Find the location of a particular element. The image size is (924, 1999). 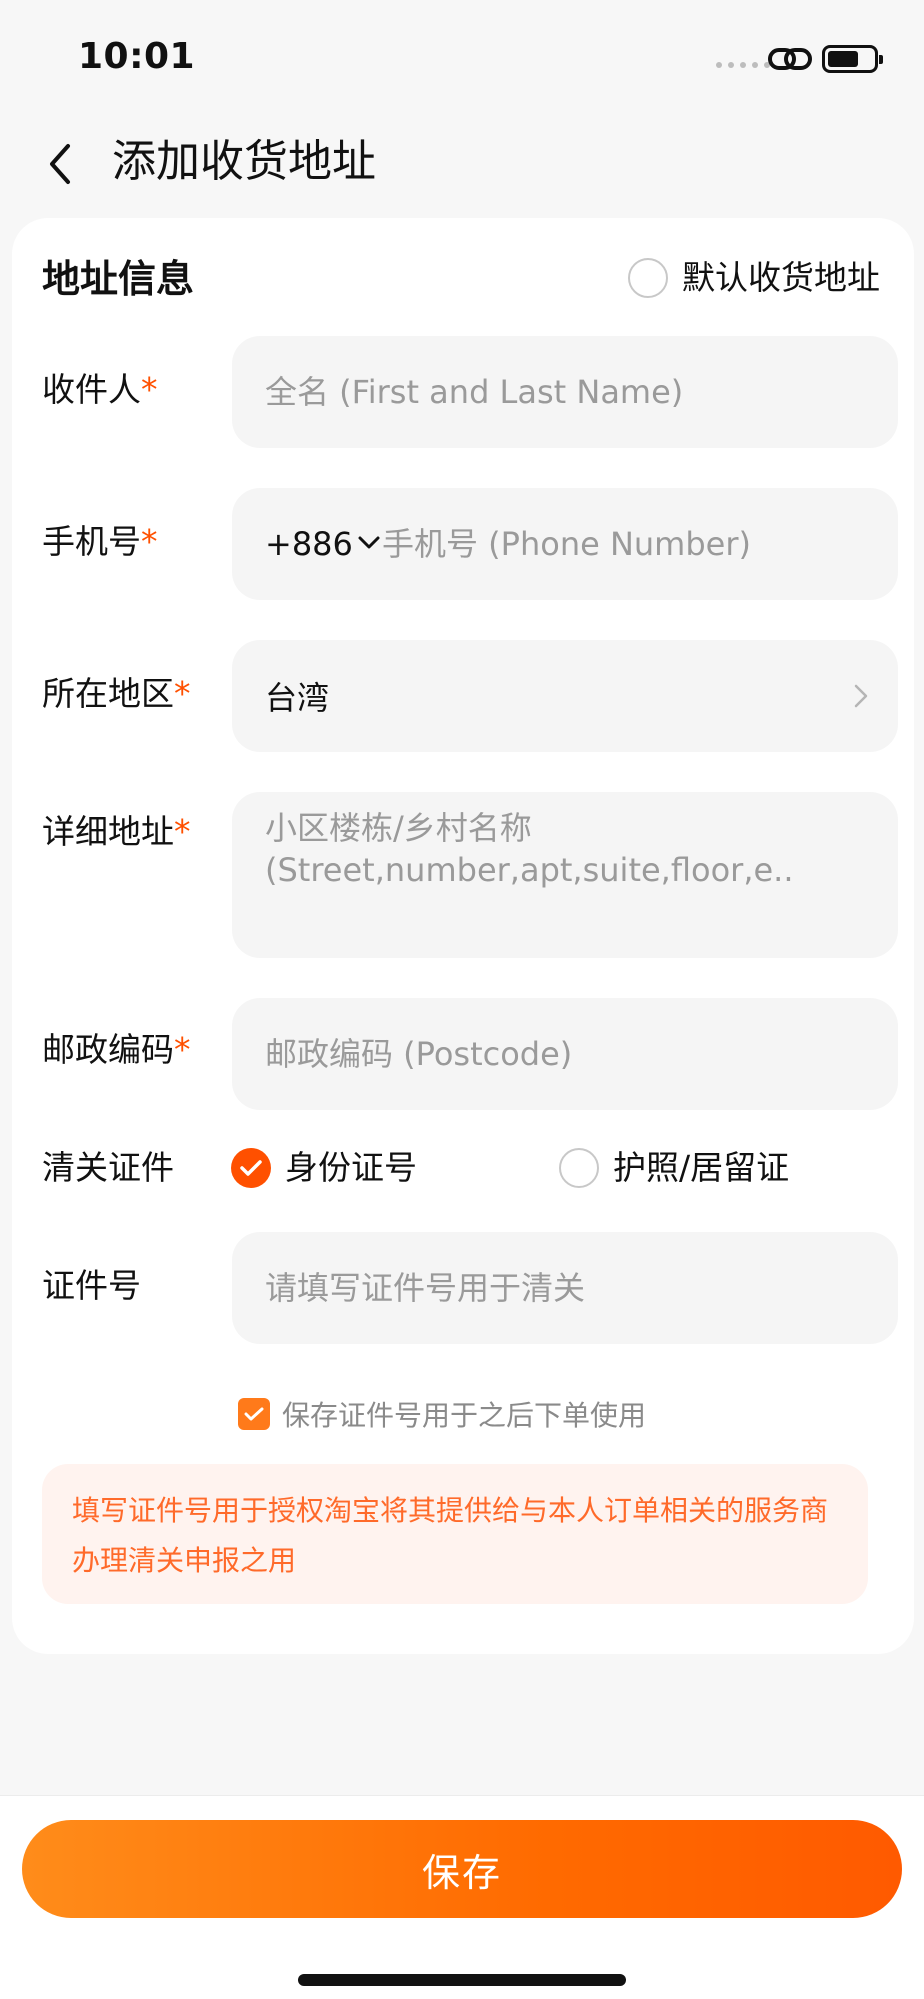

status-time: 10:01 is located at coordinates (137, 56).